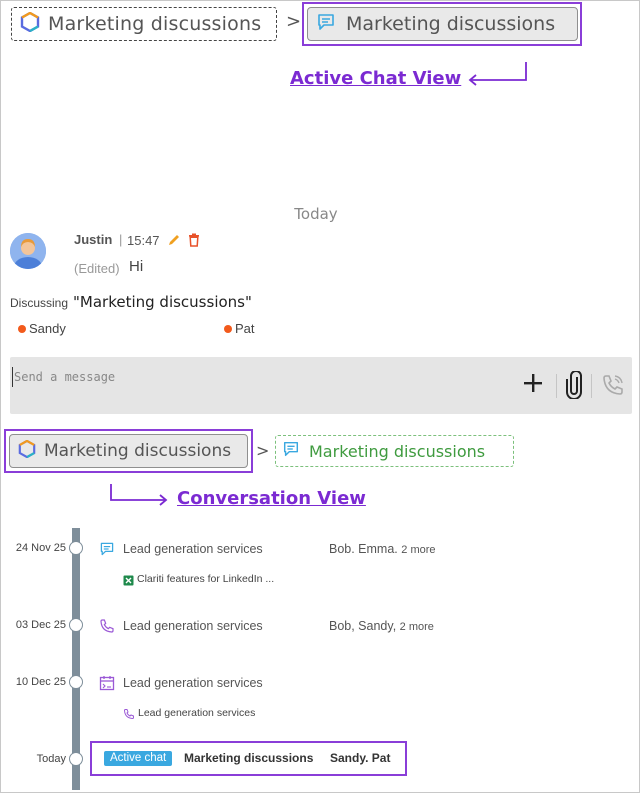 This screenshot has width=640, height=793. I want to click on calendar-icon, so click(107, 685).